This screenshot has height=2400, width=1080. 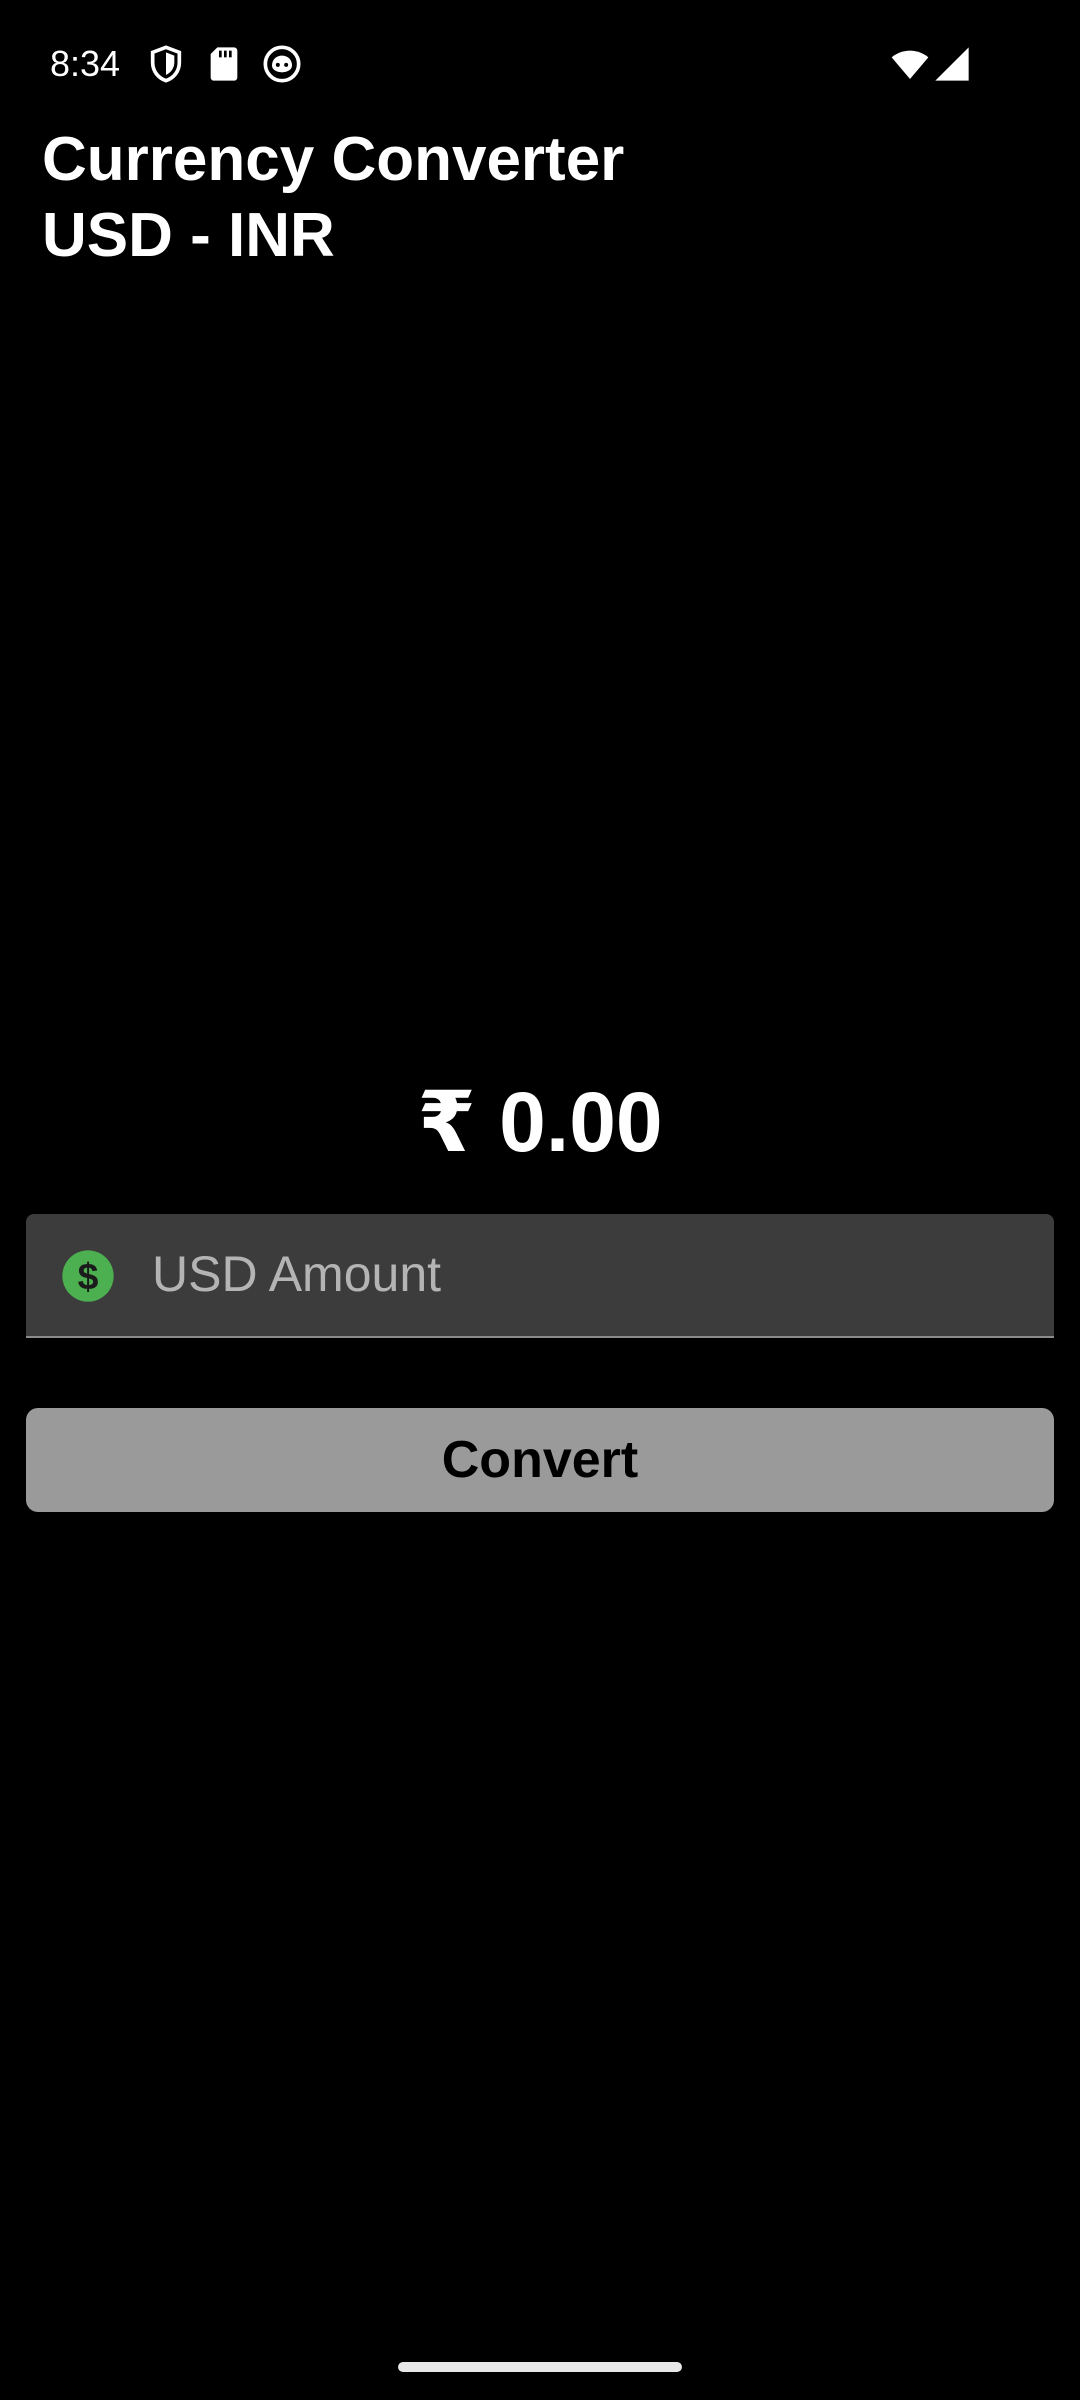 I want to click on usd-amount-field: $, so click(x=540, y=1276).